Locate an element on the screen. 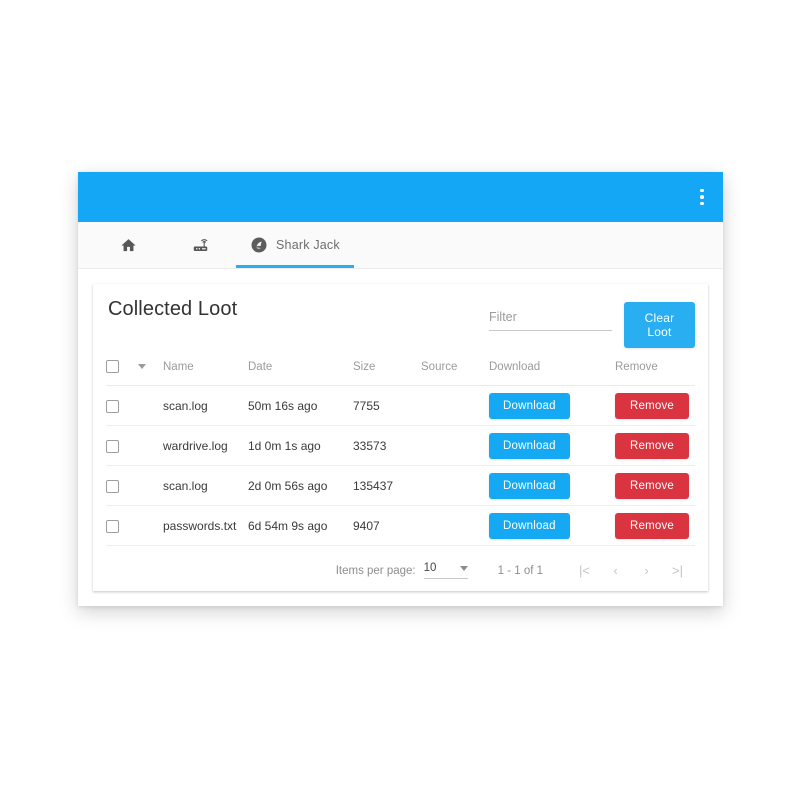 Image resolution: width=800 pixels, height=800 pixels. items-per-page-value: 10 is located at coordinates (430, 568).